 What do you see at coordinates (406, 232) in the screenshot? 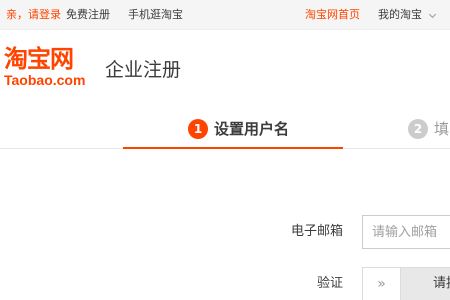
I see `email-field` at bounding box center [406, 232].